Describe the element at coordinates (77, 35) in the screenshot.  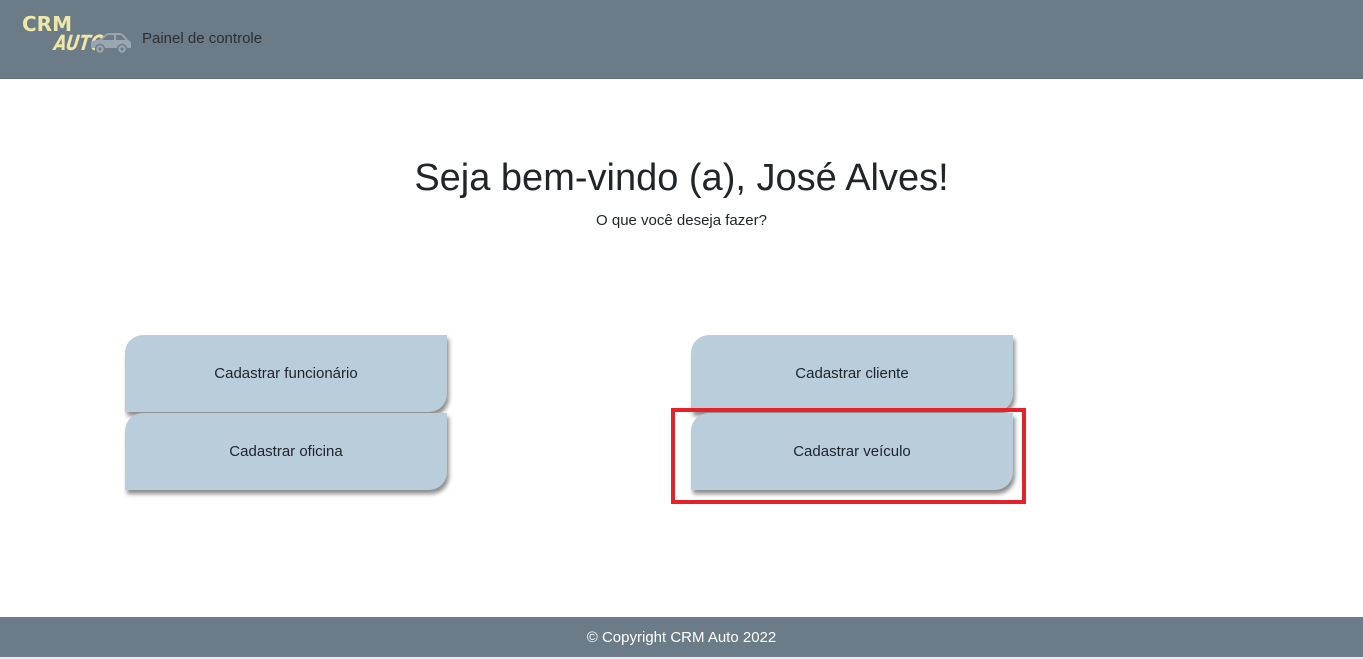
I see `brand-logo: CRM AUTO` at that location.